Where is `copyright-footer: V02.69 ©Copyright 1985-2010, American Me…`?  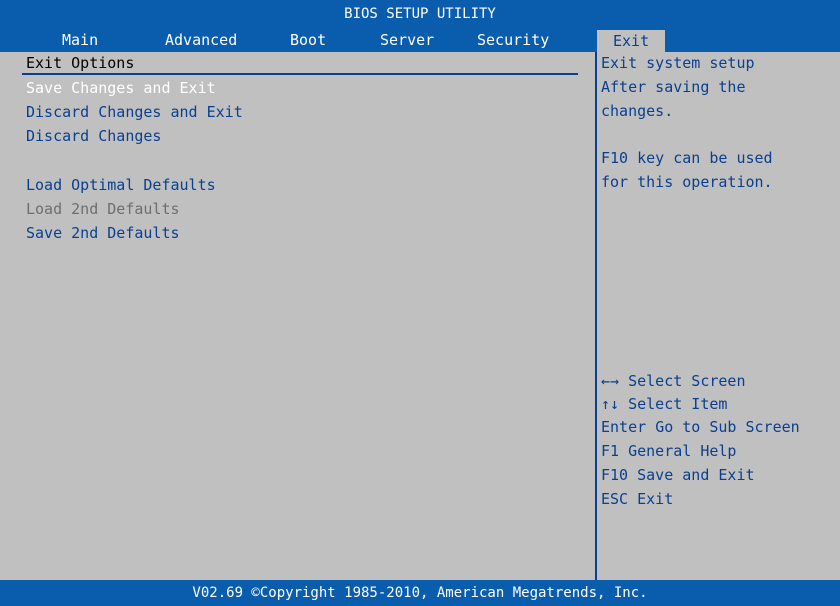
copyright-footer: V02.69 ©Copyright 1985-2010, American Me… is located at coordinates (420, 593).